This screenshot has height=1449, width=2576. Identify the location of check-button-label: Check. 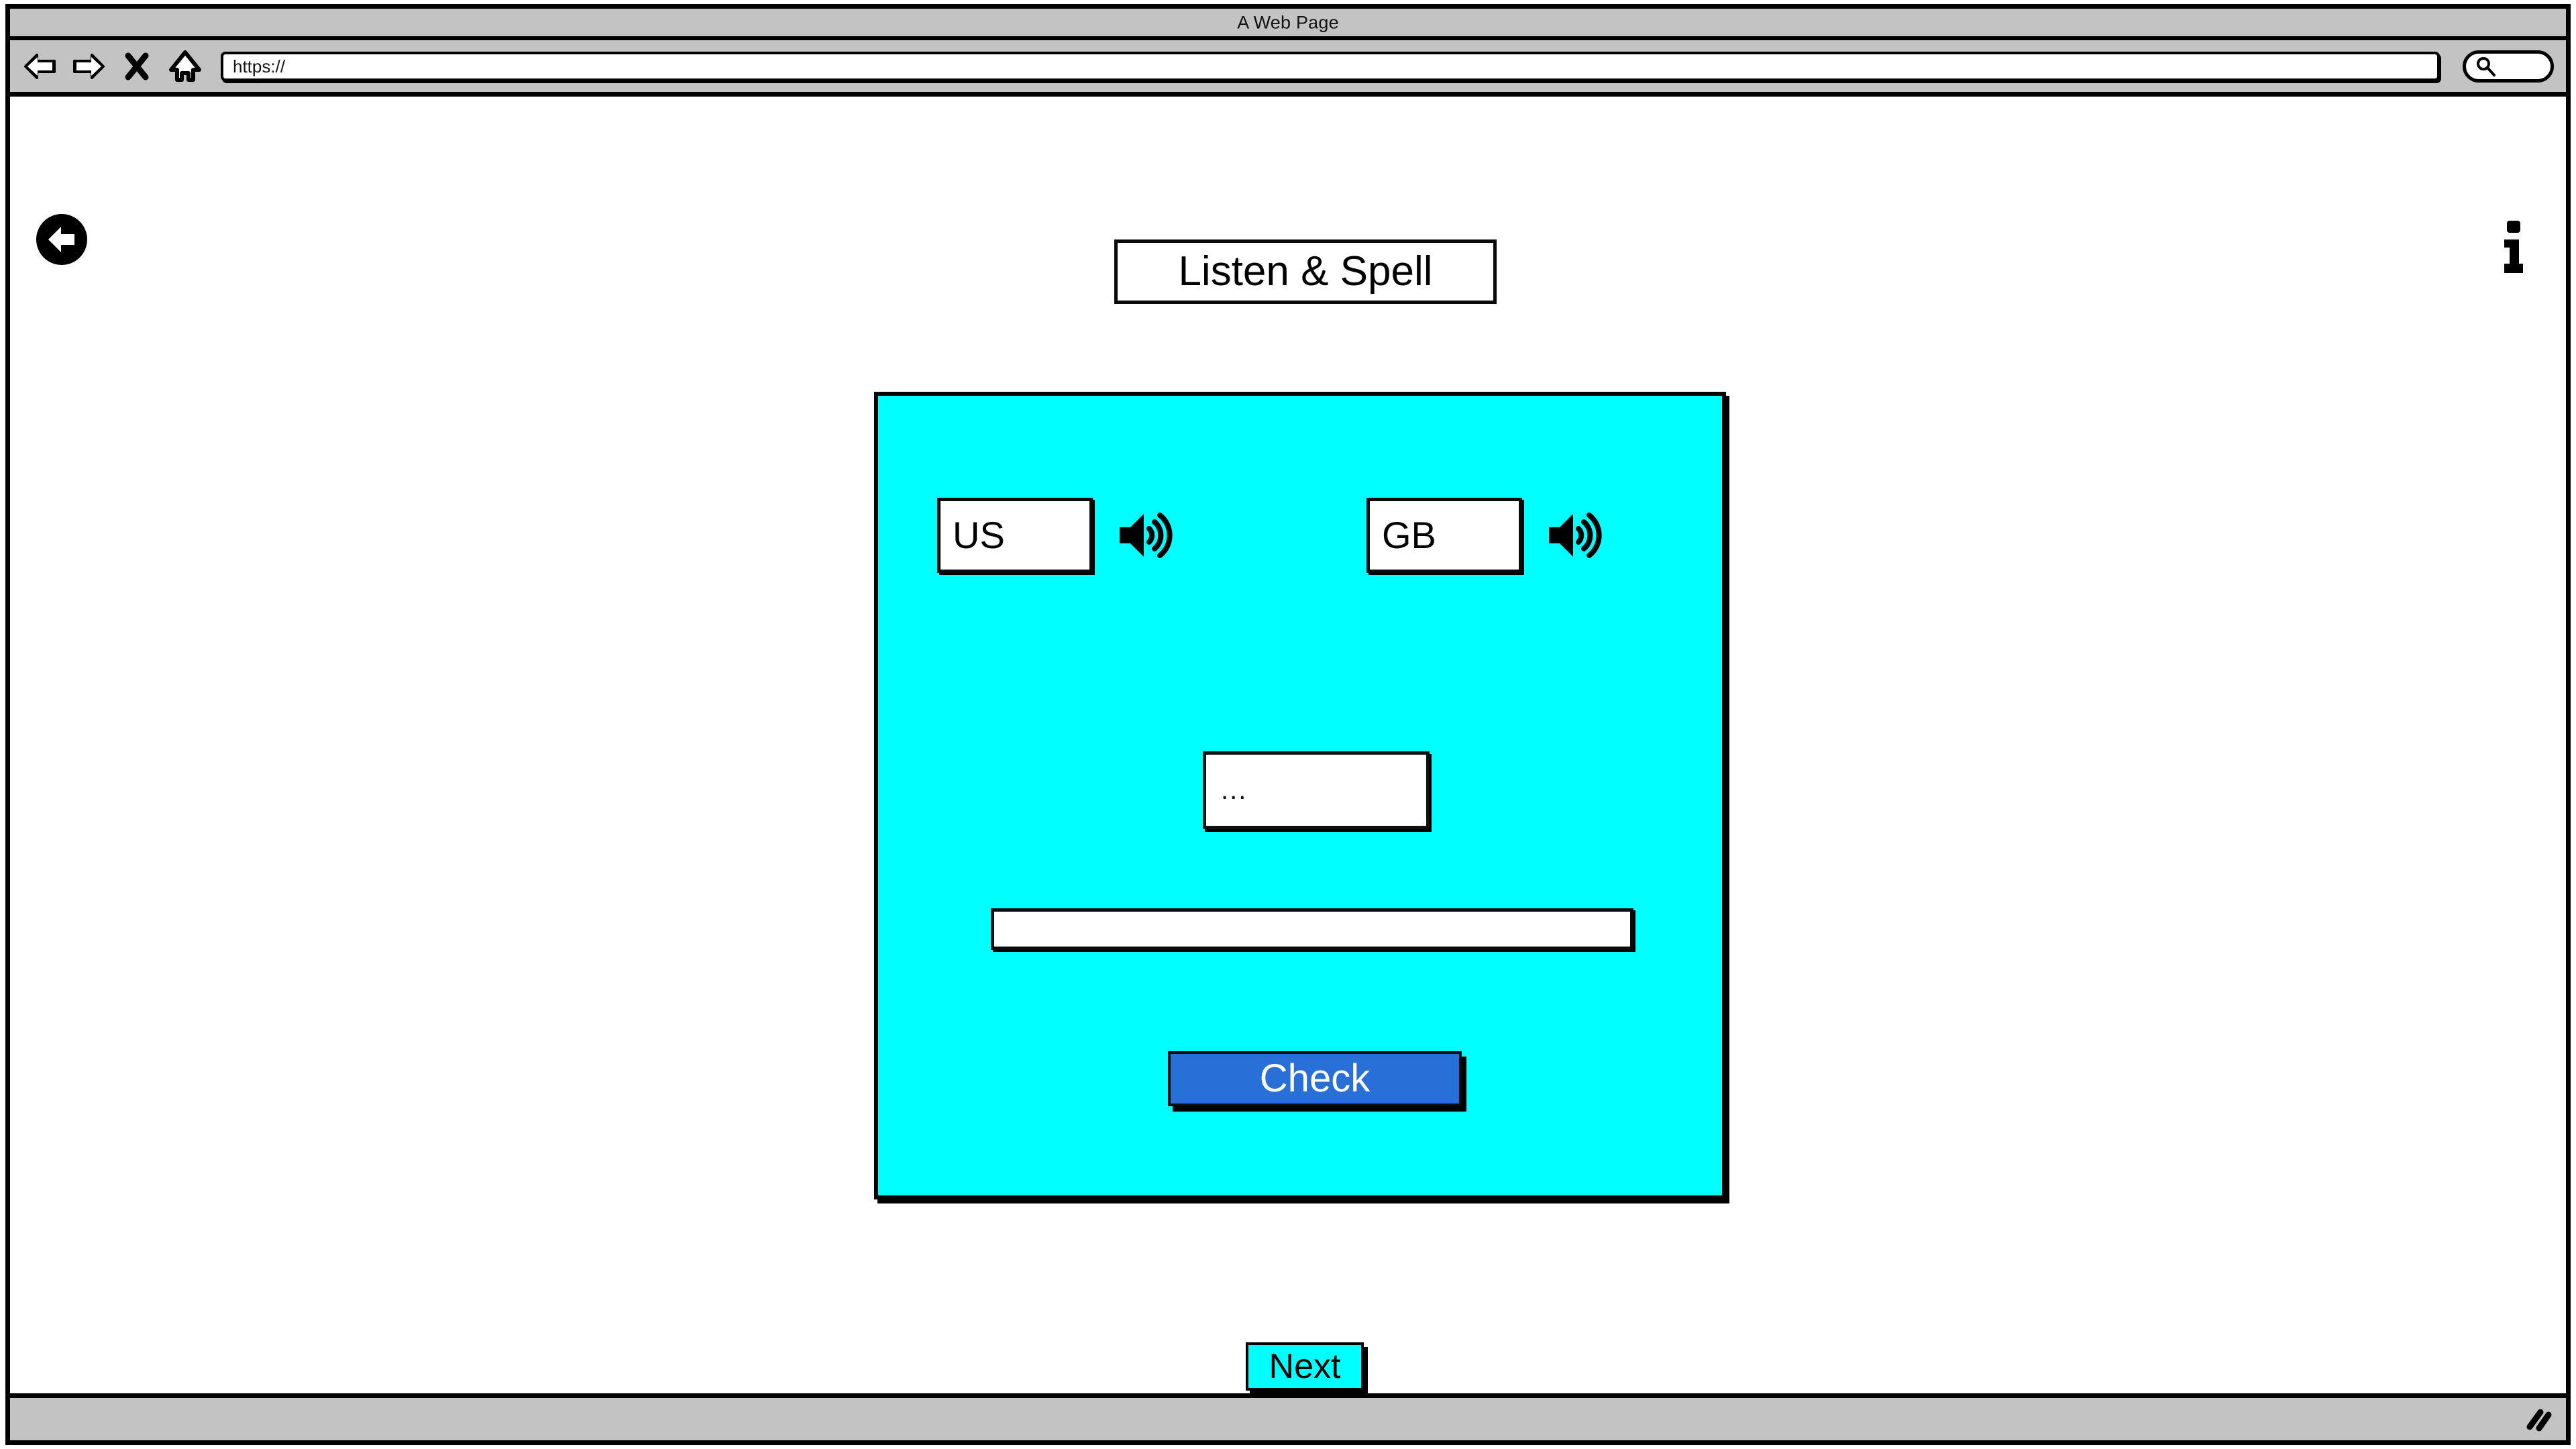
(1315, 1078).